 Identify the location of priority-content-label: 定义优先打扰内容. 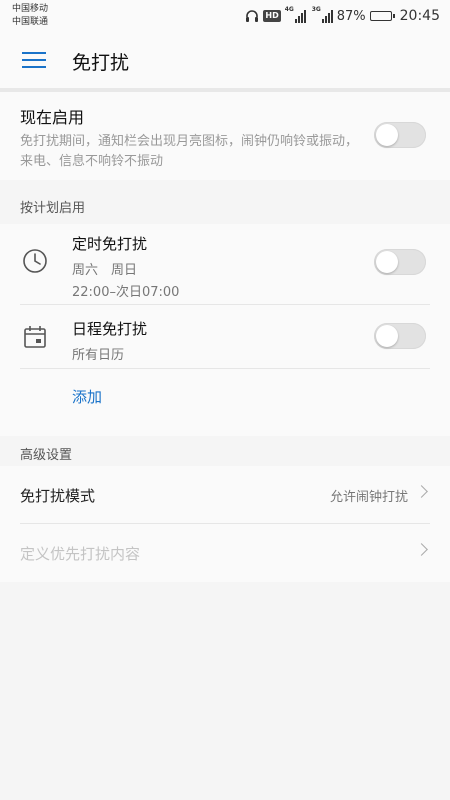
(80, 554).